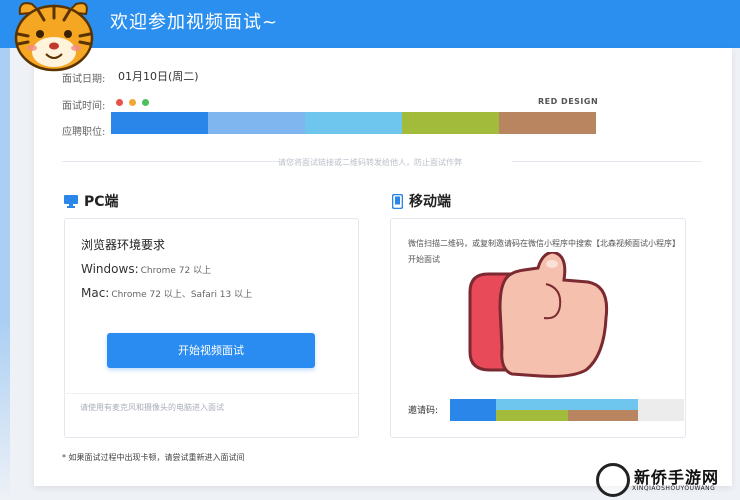 The height and width of the screenshot is (500, 740). What do you see at coordinates (182, 295) in the screenshot?
I see `requirement-mac-value: Chrome 72 以上、Safari 13 以上` at bounding box center [182, 295].